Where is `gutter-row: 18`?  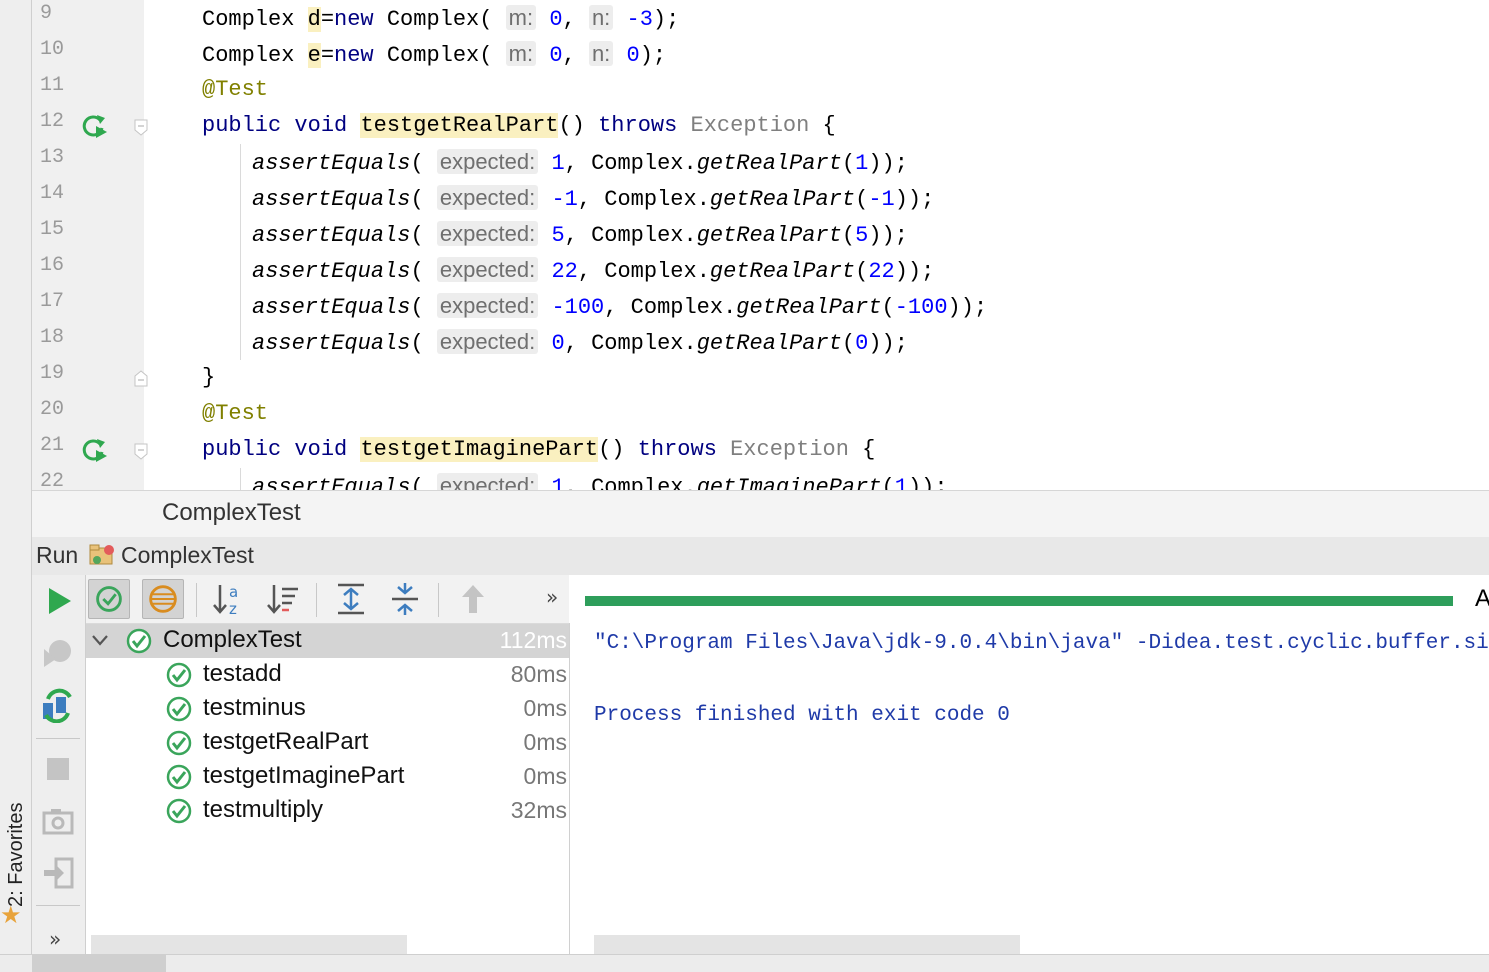
gutter-row: 18 is located at coordinates (88, 342).